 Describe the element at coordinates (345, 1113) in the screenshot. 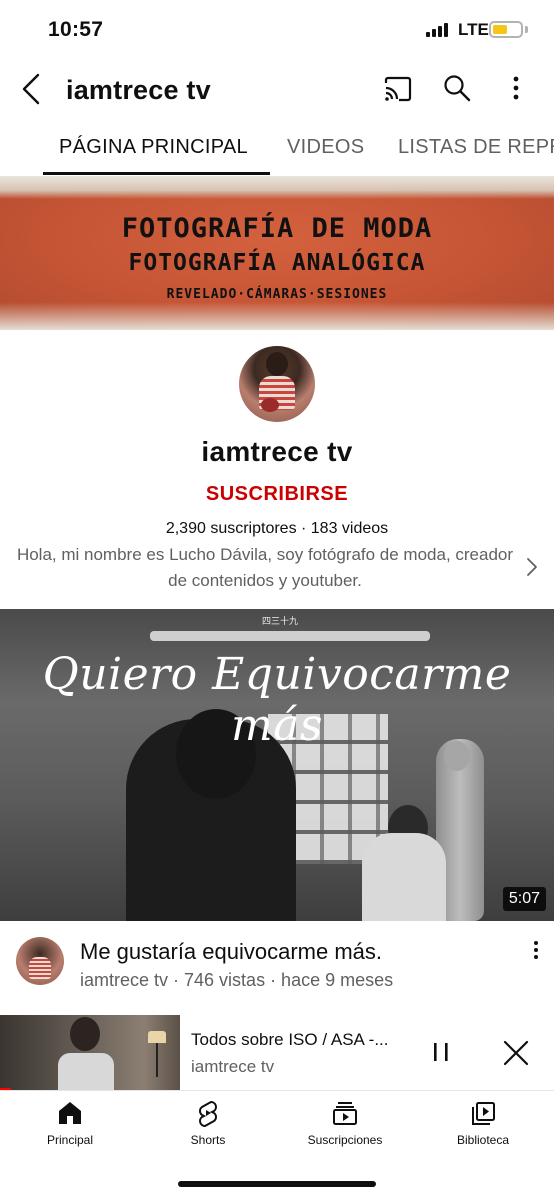

I see `subscriptions-icon` at that location.